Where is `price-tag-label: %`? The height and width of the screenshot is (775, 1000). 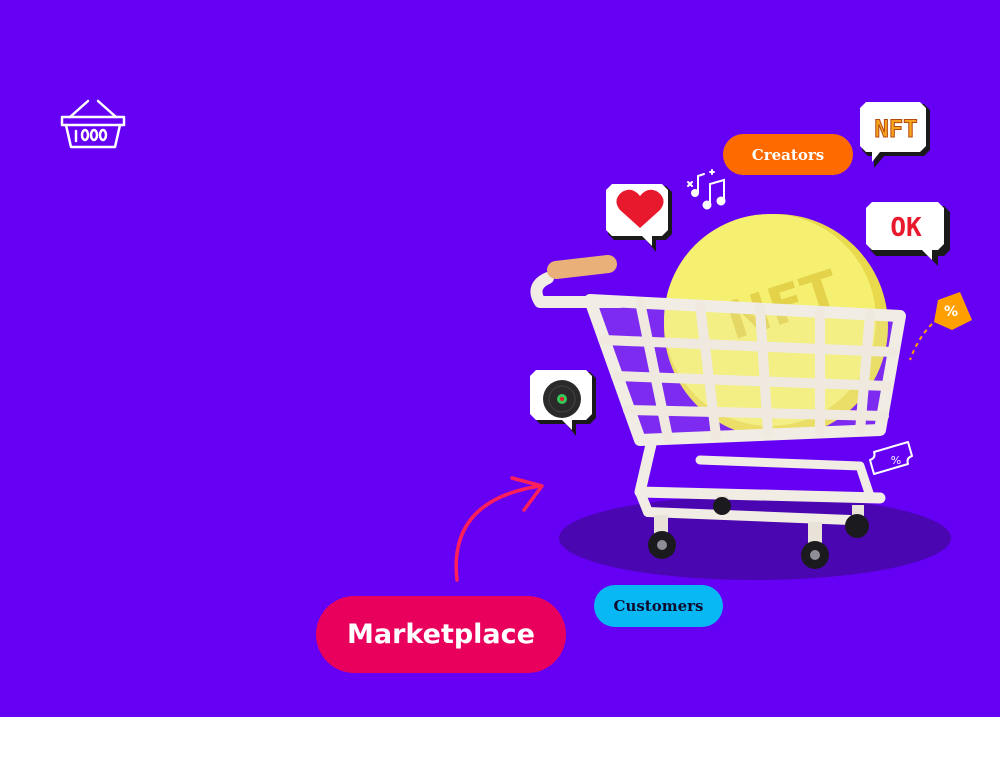
price-tag-label: % is located at coordinates (951, 312).